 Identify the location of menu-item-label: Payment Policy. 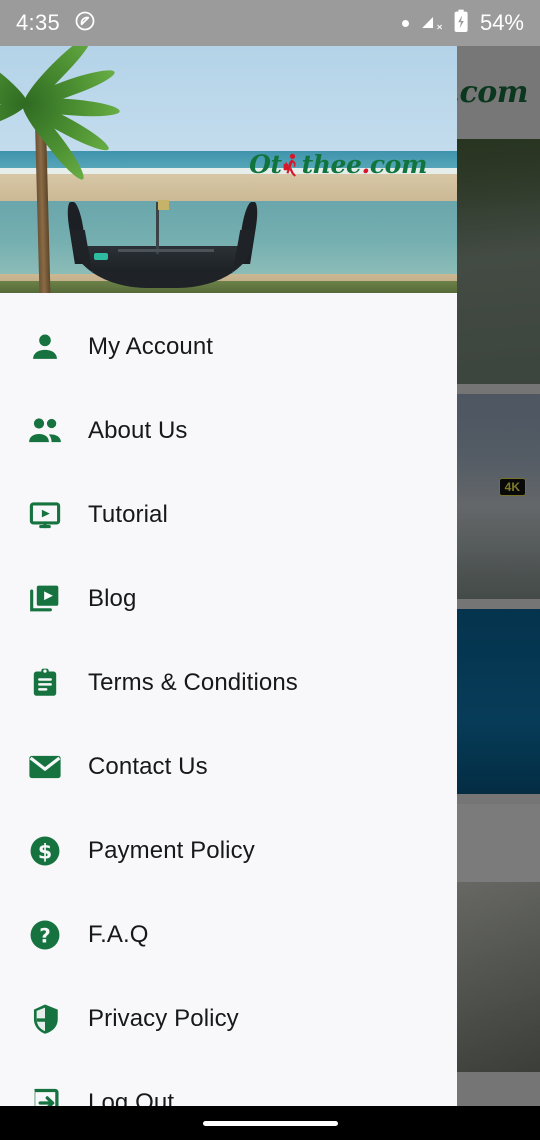
(171, 850).